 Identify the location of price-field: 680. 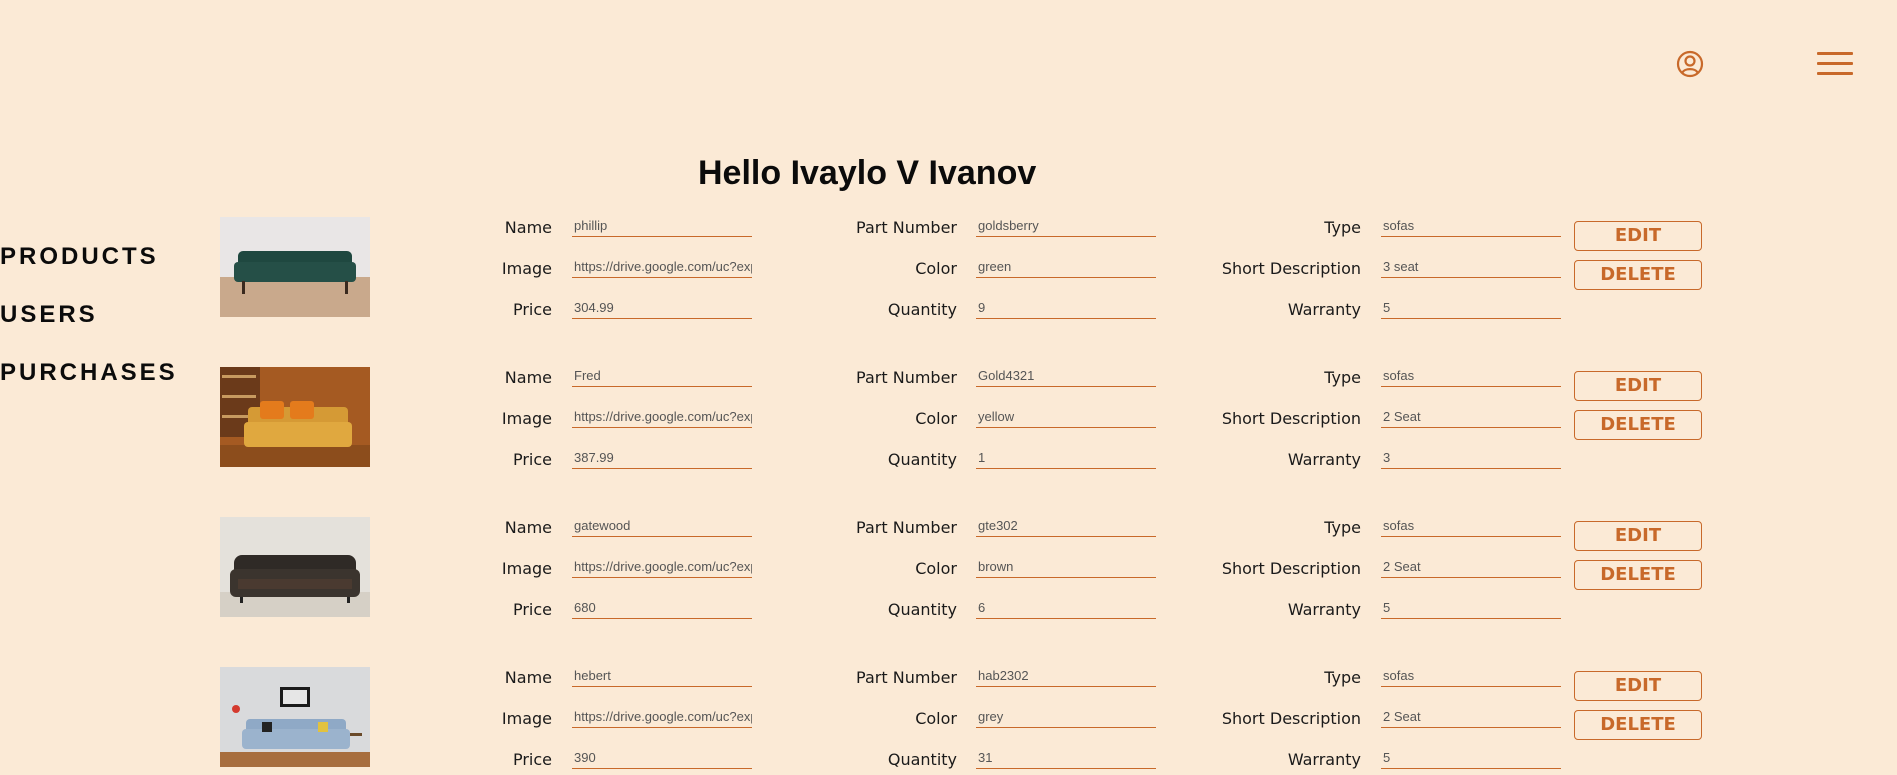
(662, 609).